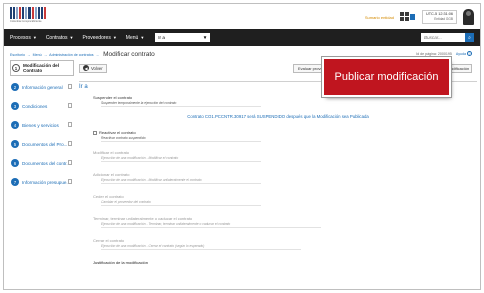 Image resolution: width=484 pixels, height=293 pixels. What do you see at coordinates (15, 163) in the screenshot?
I see `step-number: 6` at bounding box center [15, 163].